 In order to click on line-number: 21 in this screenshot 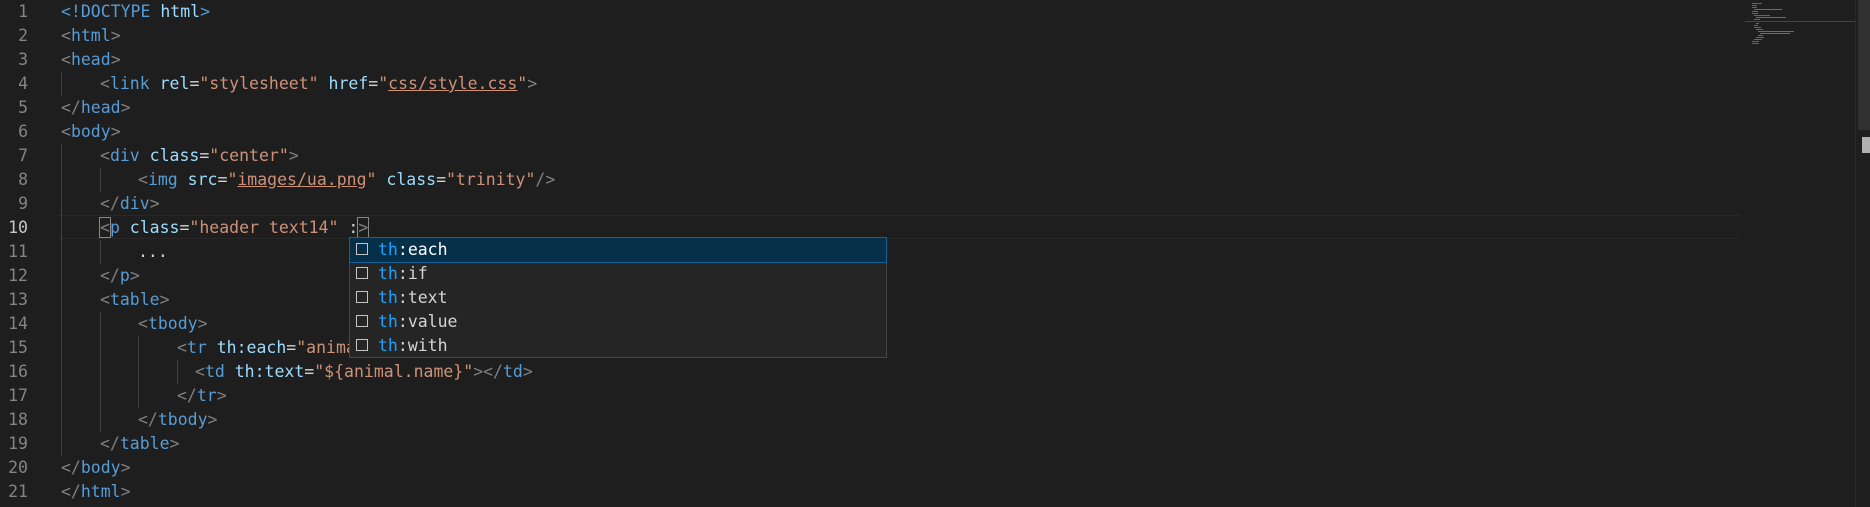, I will do `click(18, 491)`.